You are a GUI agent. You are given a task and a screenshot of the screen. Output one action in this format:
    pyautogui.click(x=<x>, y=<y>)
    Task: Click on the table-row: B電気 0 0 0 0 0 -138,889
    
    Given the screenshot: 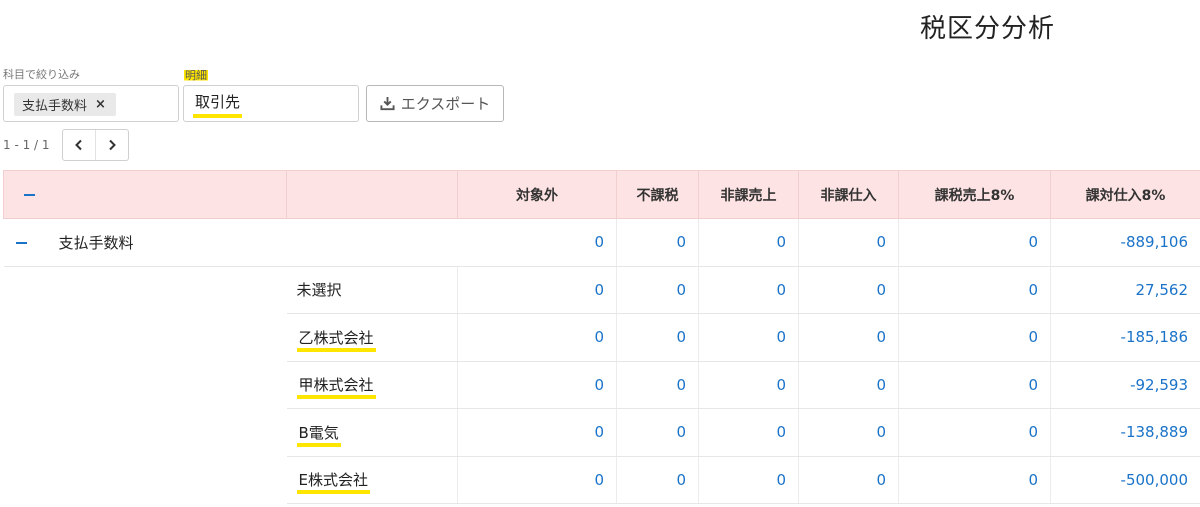 What is the action you would take?
    pyautogui.click(x=602, y=432)
    